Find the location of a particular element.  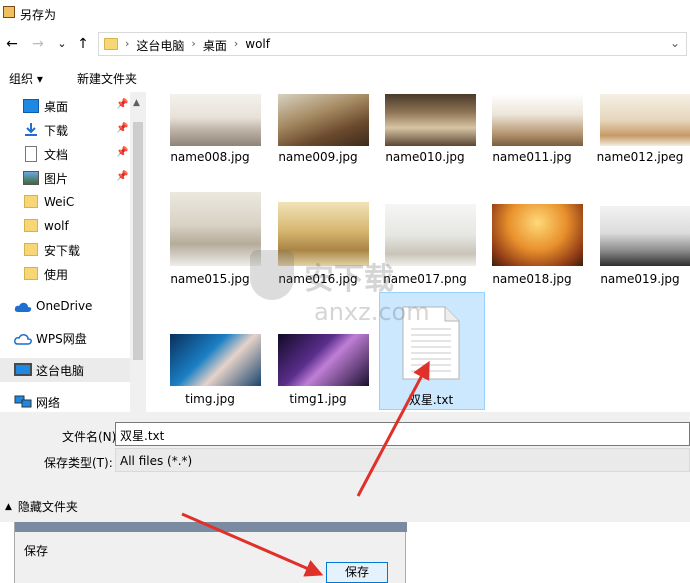

file-item: timg1.jpg is located at coordinates (318, 354).